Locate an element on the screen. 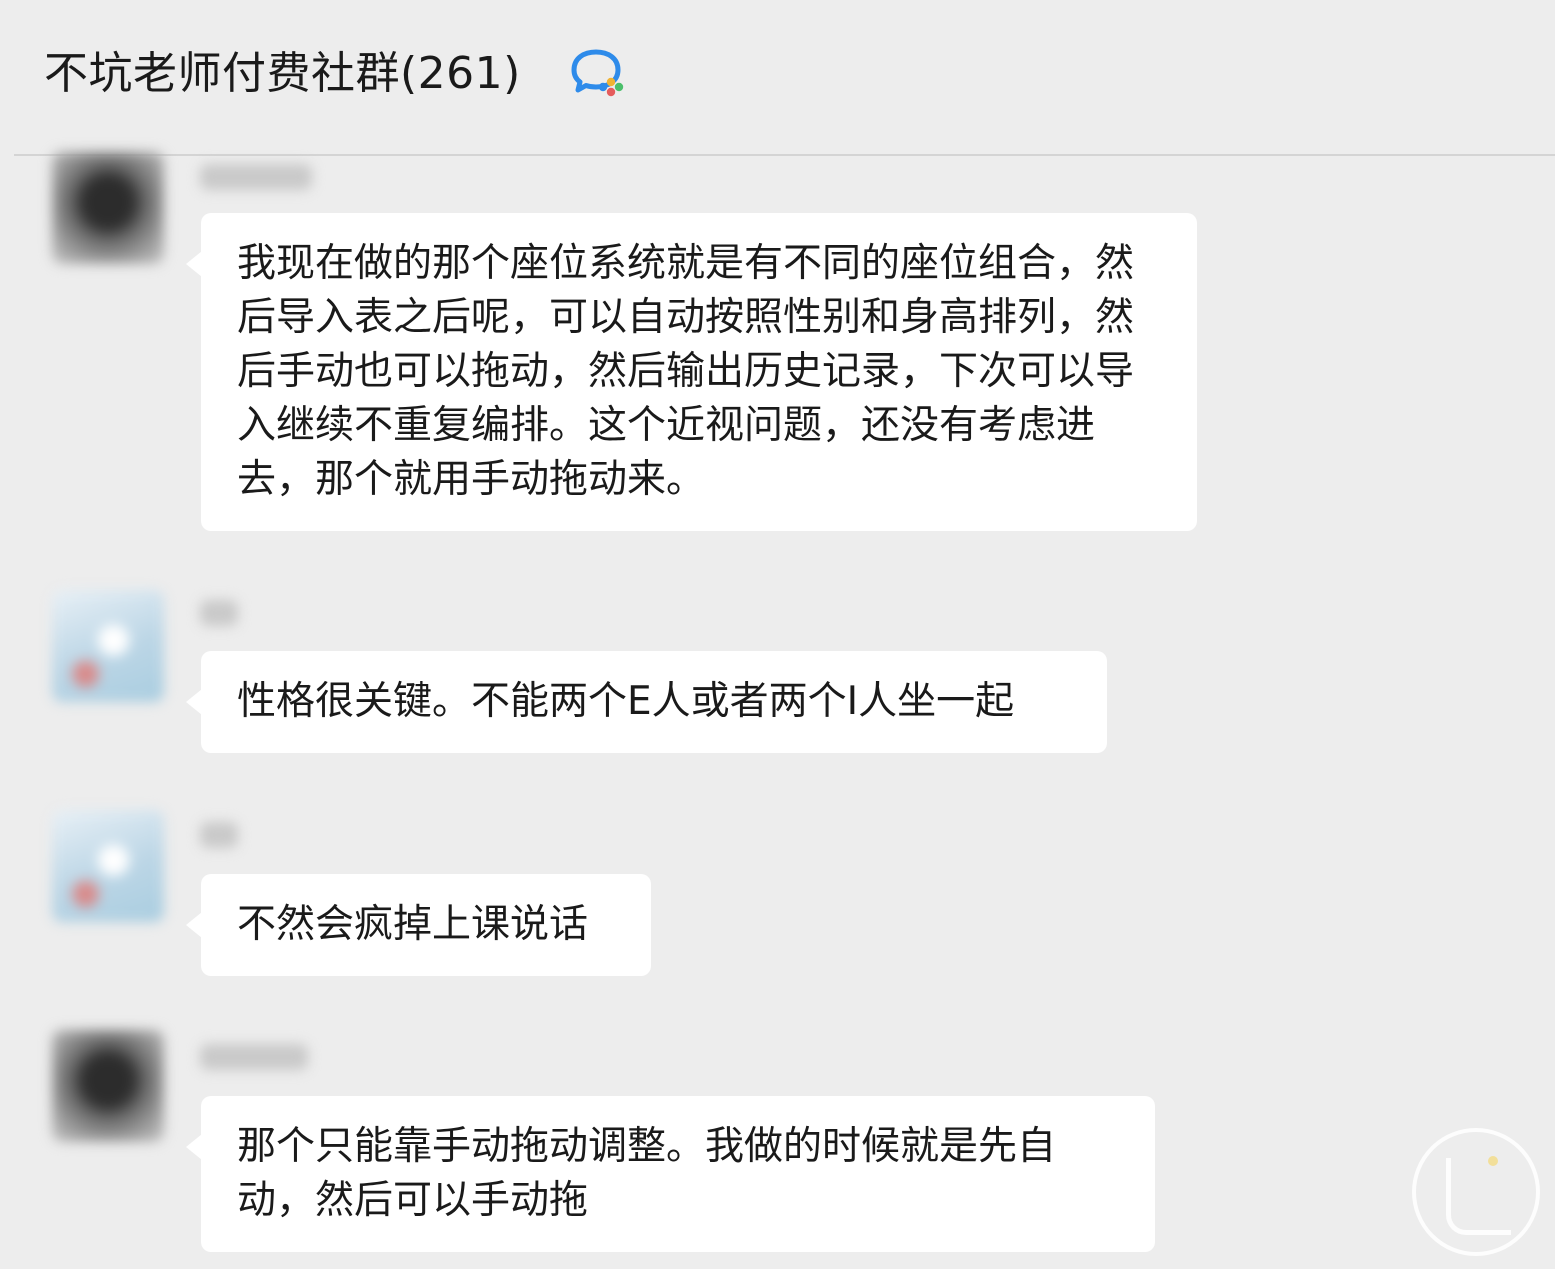 Image resolution: width=1555 pixels, height=1269 pixels. watermark-logo-icon is located at coordinates (1476, 1192).